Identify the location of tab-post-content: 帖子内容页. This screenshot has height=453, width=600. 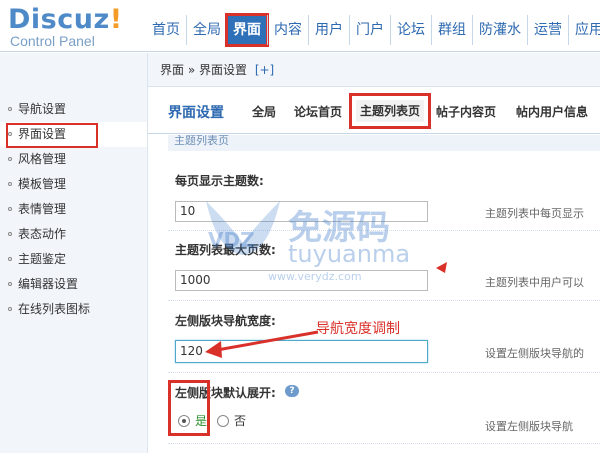
(466, 111).